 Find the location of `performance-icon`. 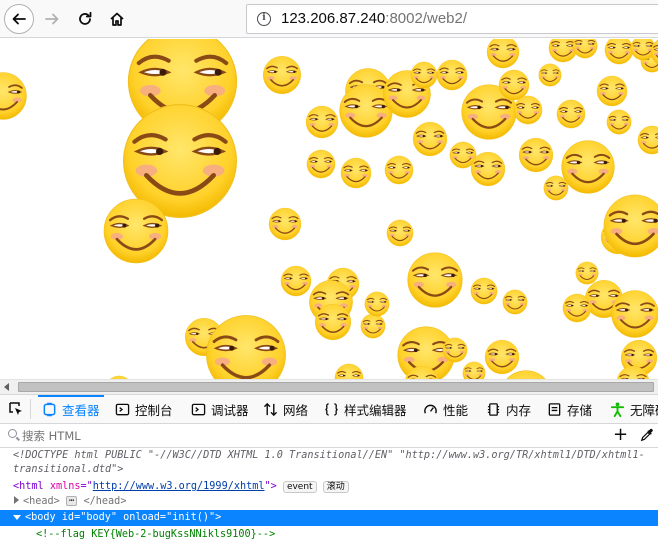

performance-icon is located at coordinates (430, 409).